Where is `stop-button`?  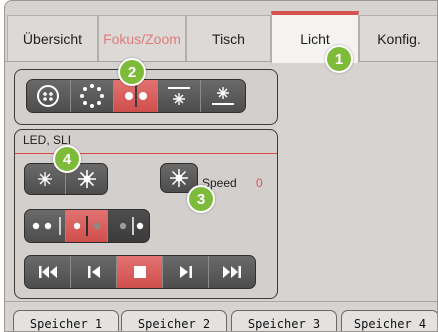 stop-button is located at coordinates (140, 272).